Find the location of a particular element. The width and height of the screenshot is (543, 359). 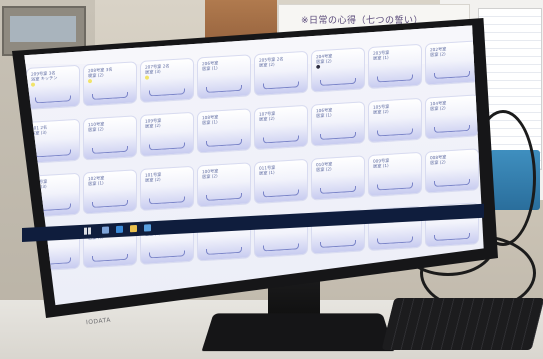

room-tile: 011号室 居室 (1) is located at coordinates (281, 181).